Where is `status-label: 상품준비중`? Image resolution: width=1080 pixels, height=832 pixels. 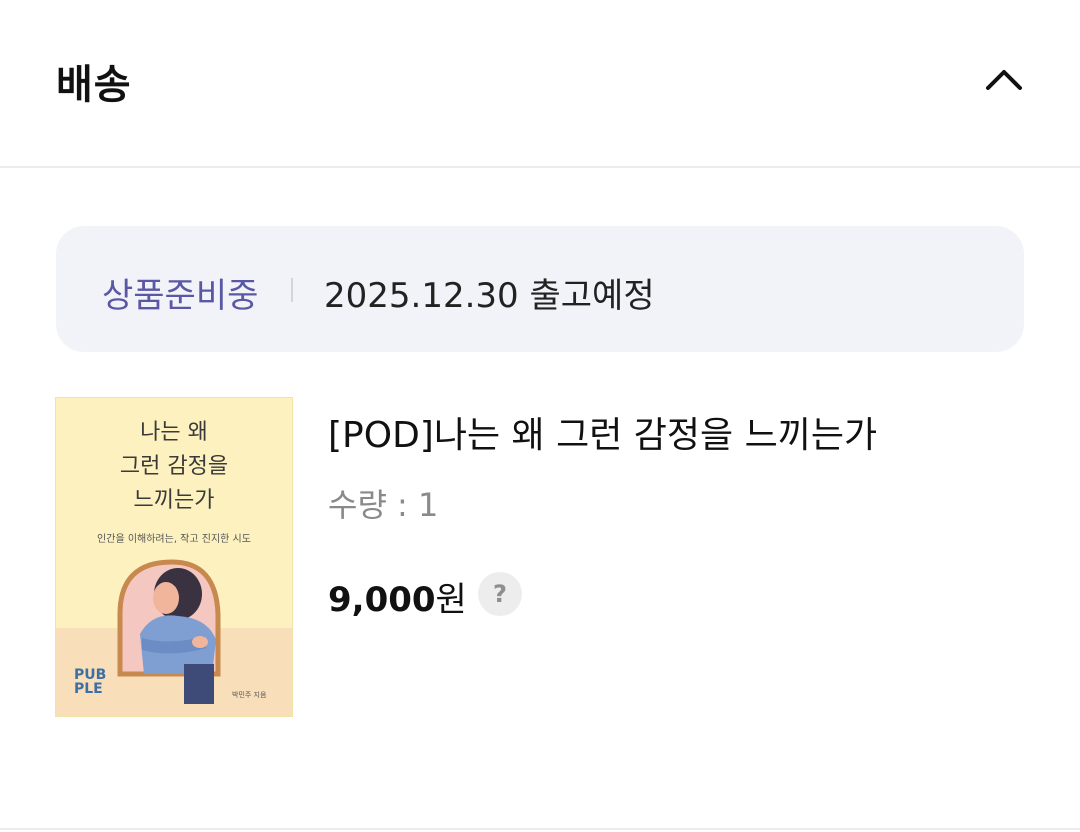
status-label: 상품준비중 is located at coordinates (180, 296).